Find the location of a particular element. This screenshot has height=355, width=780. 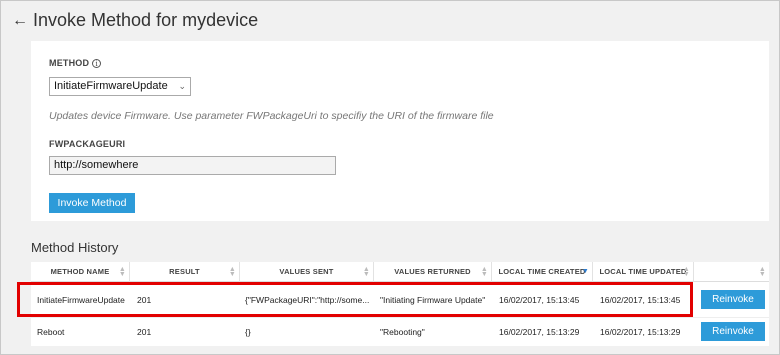

column-header-local-time-updated: LOCAL TIME UPDATED ▲ ▼ is located at coordinates (643, 272).